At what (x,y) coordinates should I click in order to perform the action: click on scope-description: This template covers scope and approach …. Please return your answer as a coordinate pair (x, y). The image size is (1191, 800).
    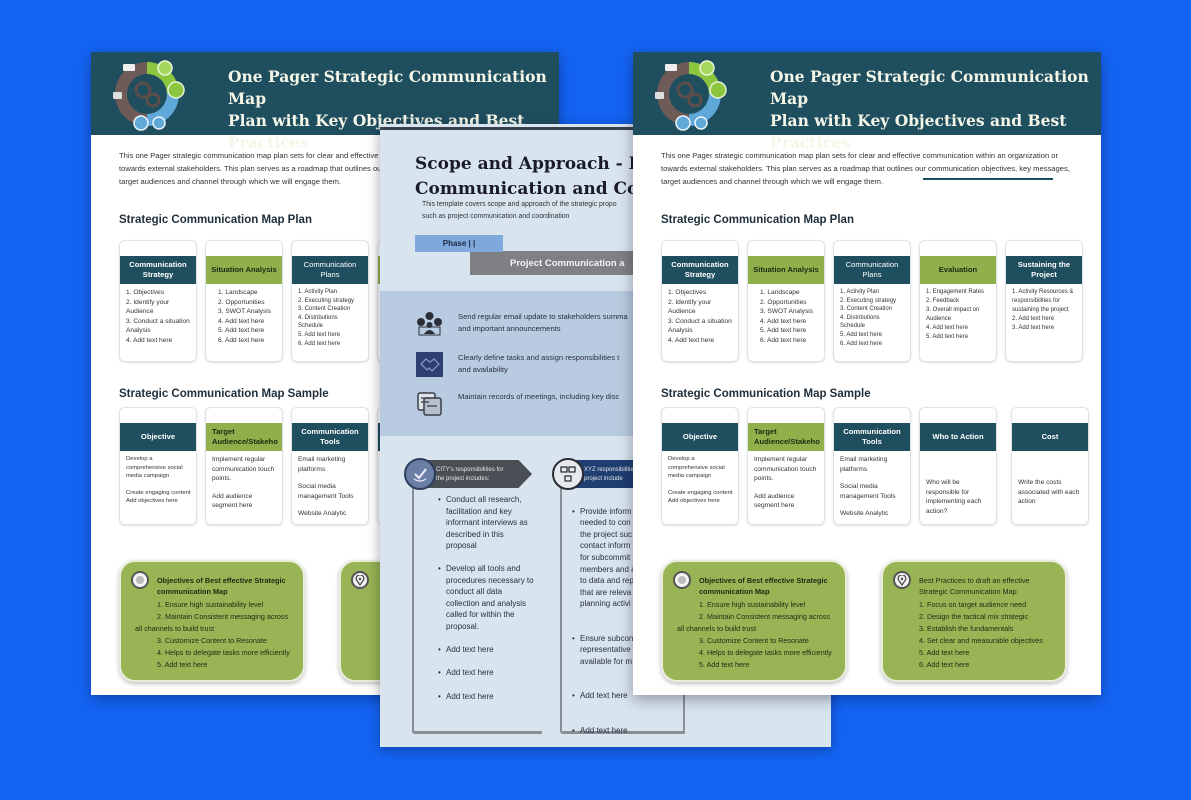
    Looking at the image, I should click on (519, 210).